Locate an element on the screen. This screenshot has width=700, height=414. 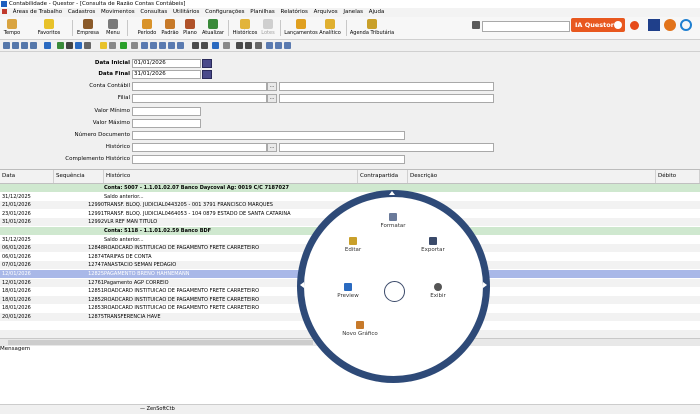
sun-icon is located at coordinates (634, 25).